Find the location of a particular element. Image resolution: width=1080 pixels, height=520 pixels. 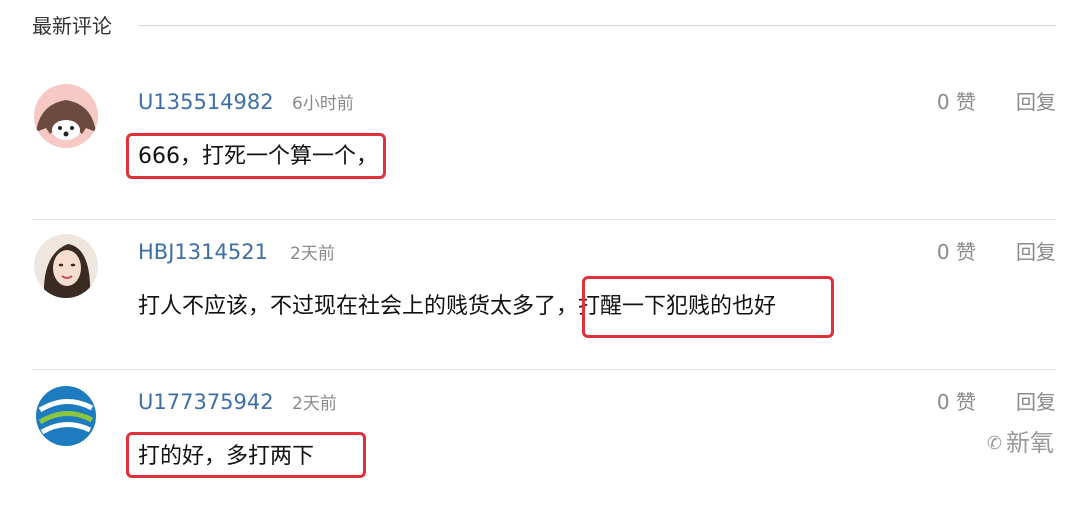

username-link: U135514982 is located at coordinates (206, 102).